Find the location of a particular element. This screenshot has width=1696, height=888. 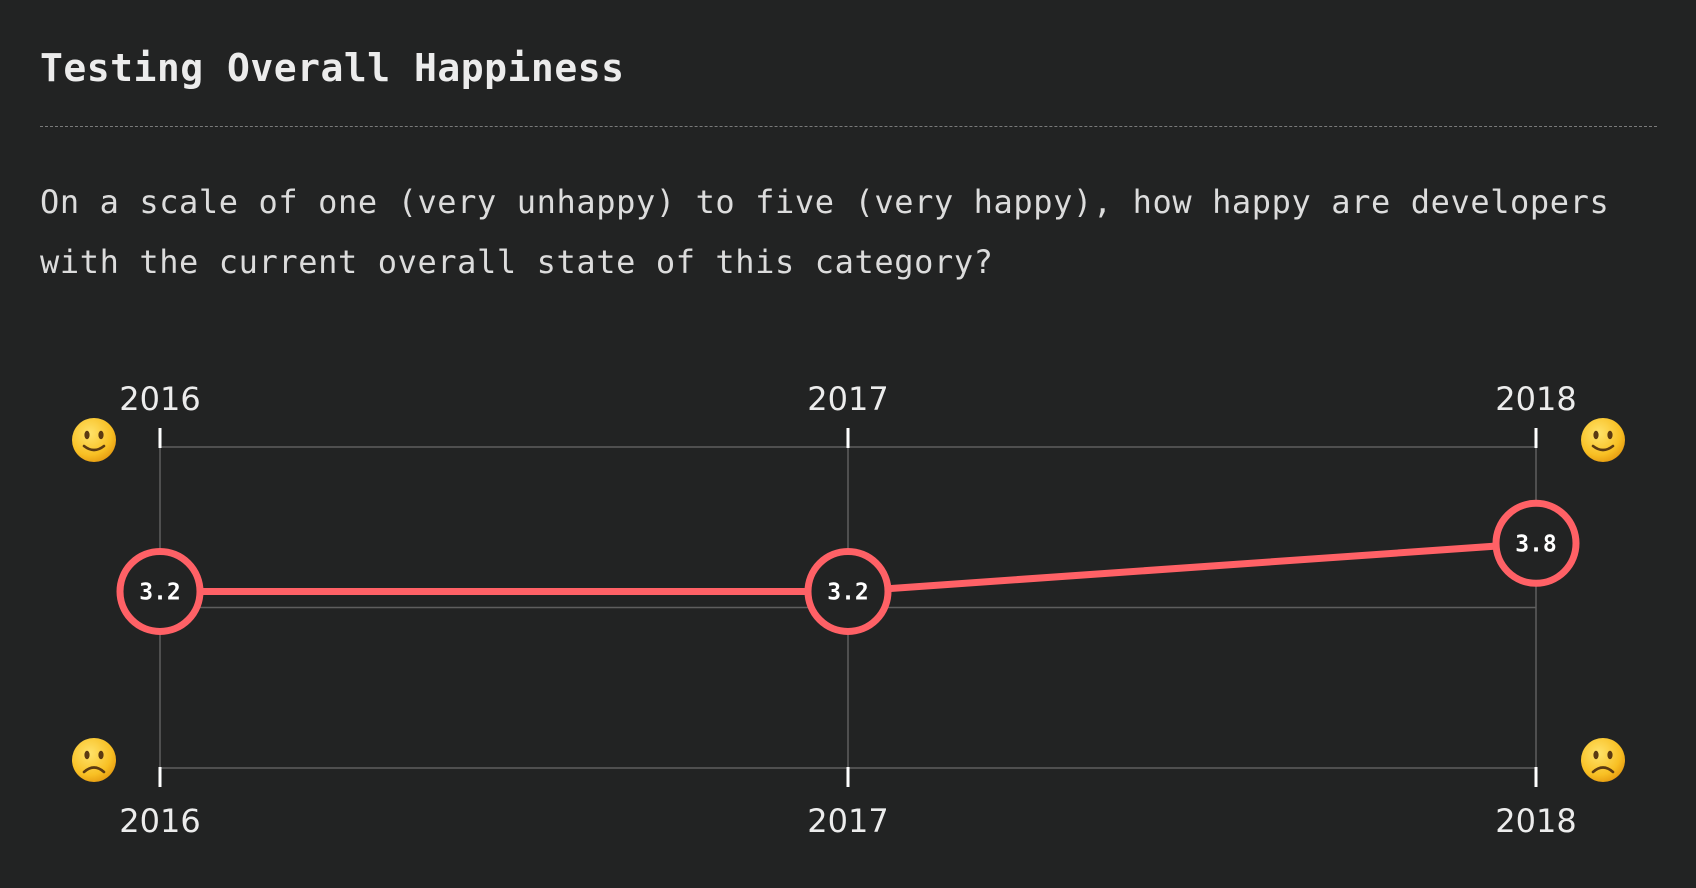

x-tick-label-top: 2017 is located at coordinates (847, 399).